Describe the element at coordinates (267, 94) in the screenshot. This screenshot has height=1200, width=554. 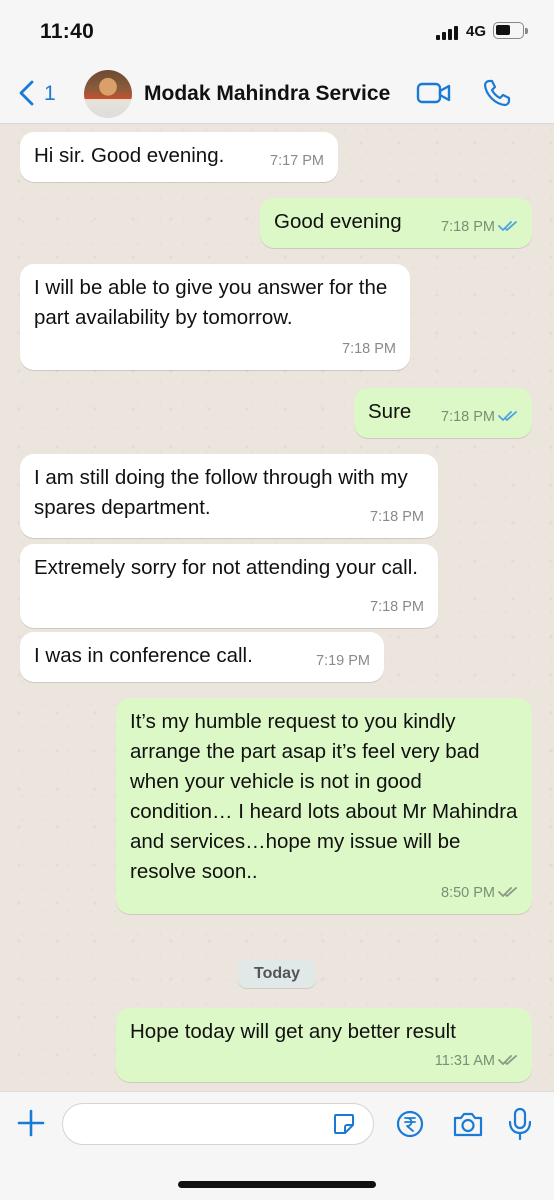
I see `contact-name: Modak Mahindra Service` at that location.